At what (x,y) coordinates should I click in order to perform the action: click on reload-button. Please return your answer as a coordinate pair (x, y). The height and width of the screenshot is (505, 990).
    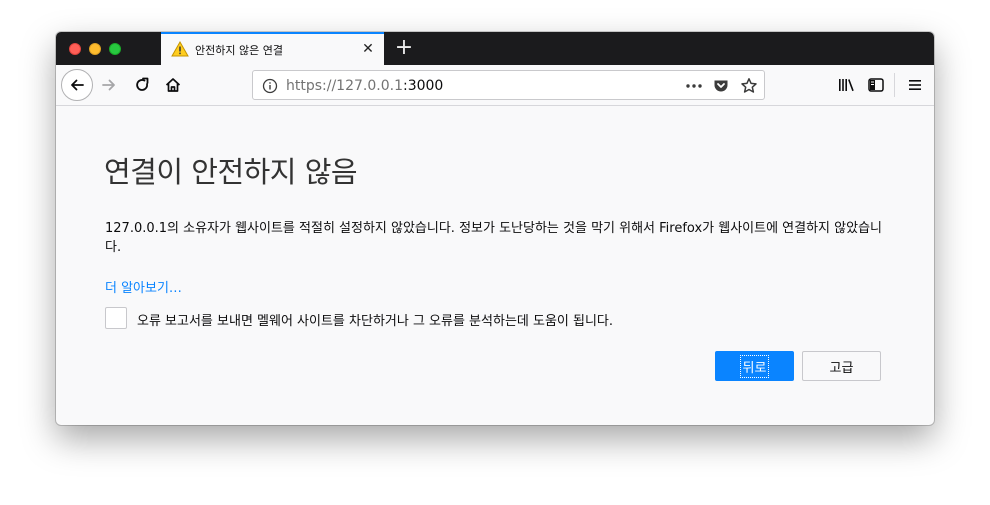
    Looking at the image, I should click on (142, 85).